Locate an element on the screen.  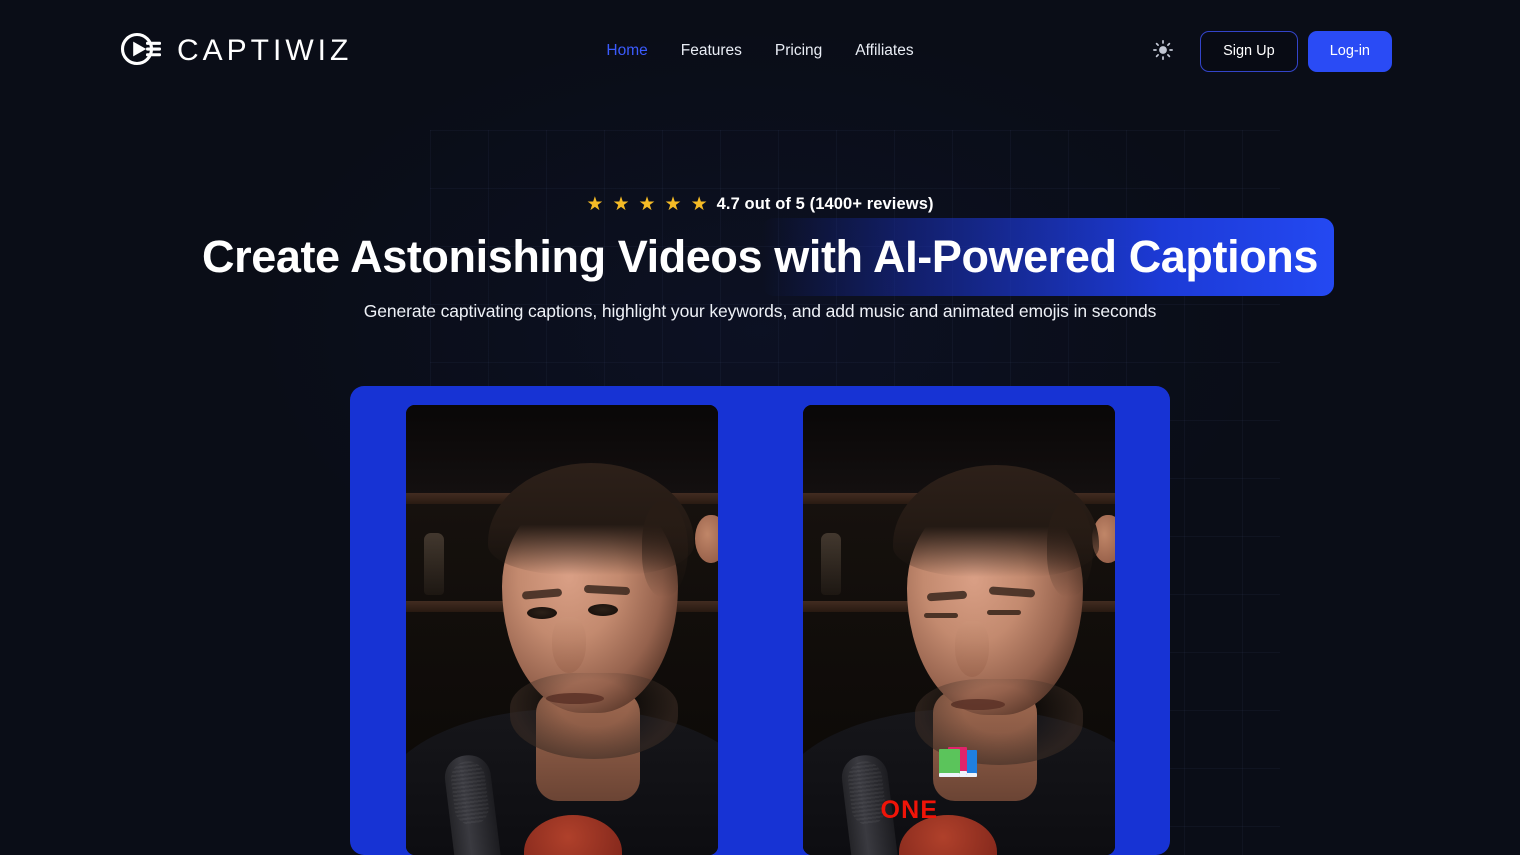
header-actions: Sign Up Log-in is located at coordinates (1270, 51).